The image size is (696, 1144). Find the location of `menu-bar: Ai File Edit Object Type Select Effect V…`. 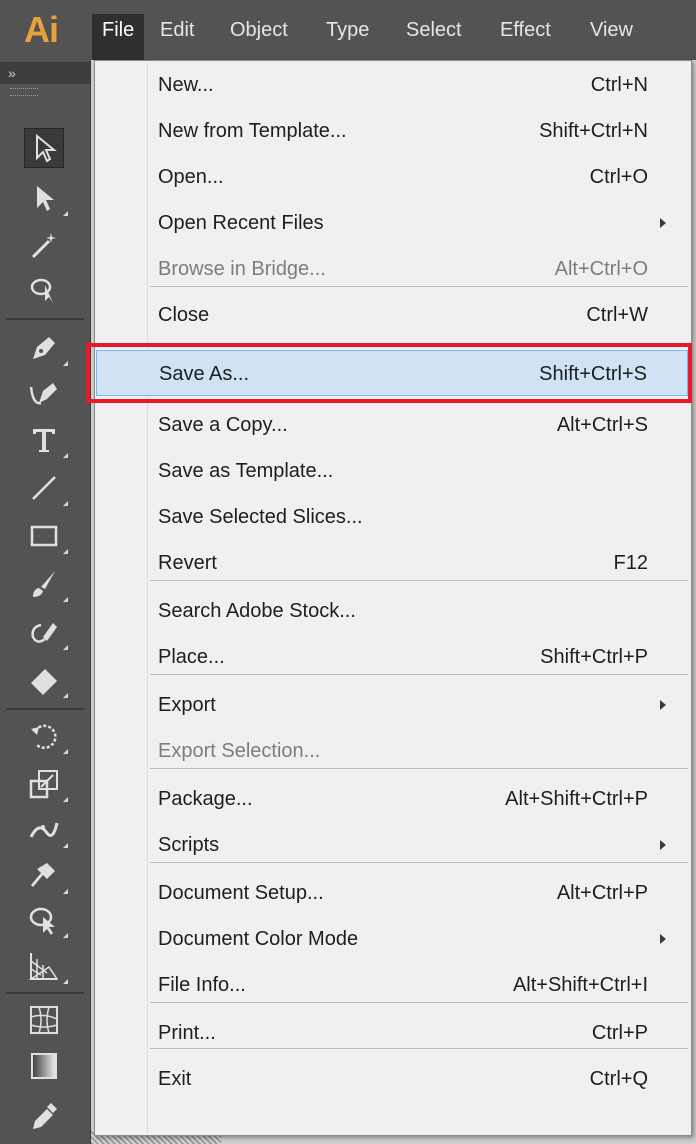

menu-bar: Ai File Edit Object Type Select Effect V… is located at coordinates (348, 30).